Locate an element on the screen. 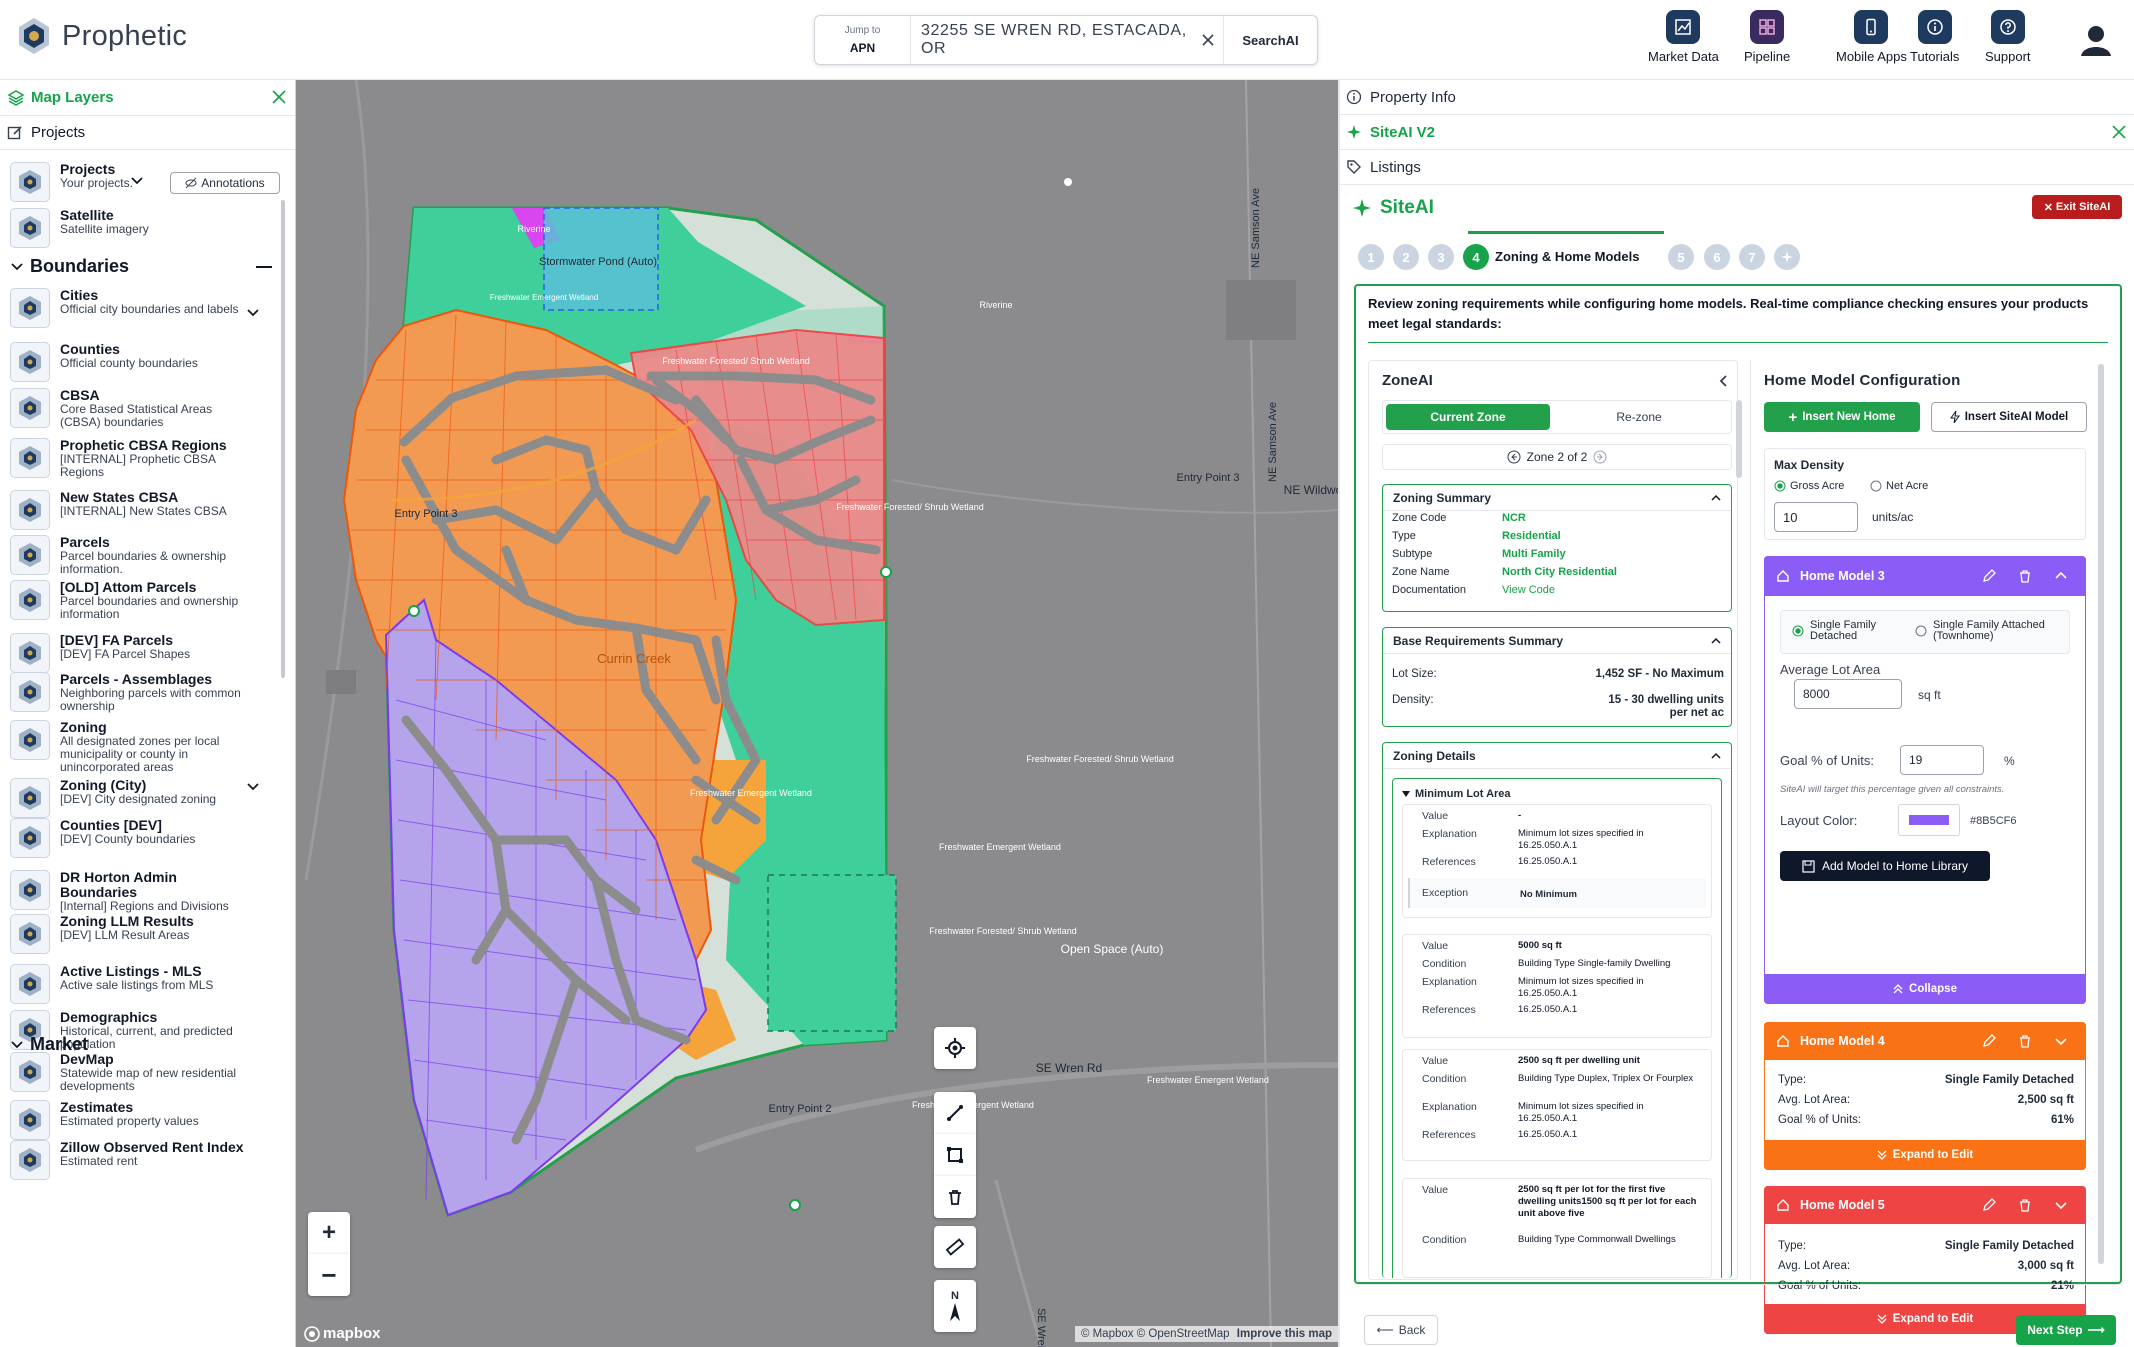 The image size is (2134, 1347). insert-new-home-button: + Insert New Home is located at coordinates (1842, 417).